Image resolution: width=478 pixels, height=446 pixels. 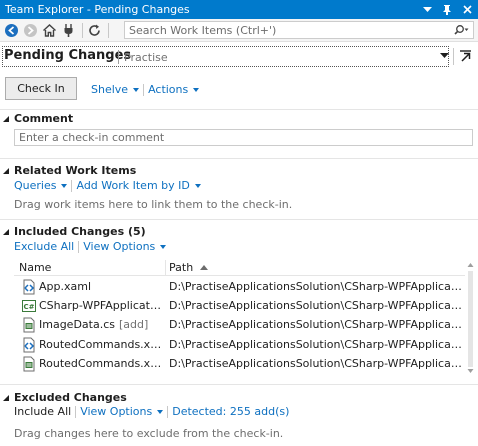 What do you see at coordinates (68, 30) in the screenshot?
I see `connect-icon` at bounding box center [68, 30].